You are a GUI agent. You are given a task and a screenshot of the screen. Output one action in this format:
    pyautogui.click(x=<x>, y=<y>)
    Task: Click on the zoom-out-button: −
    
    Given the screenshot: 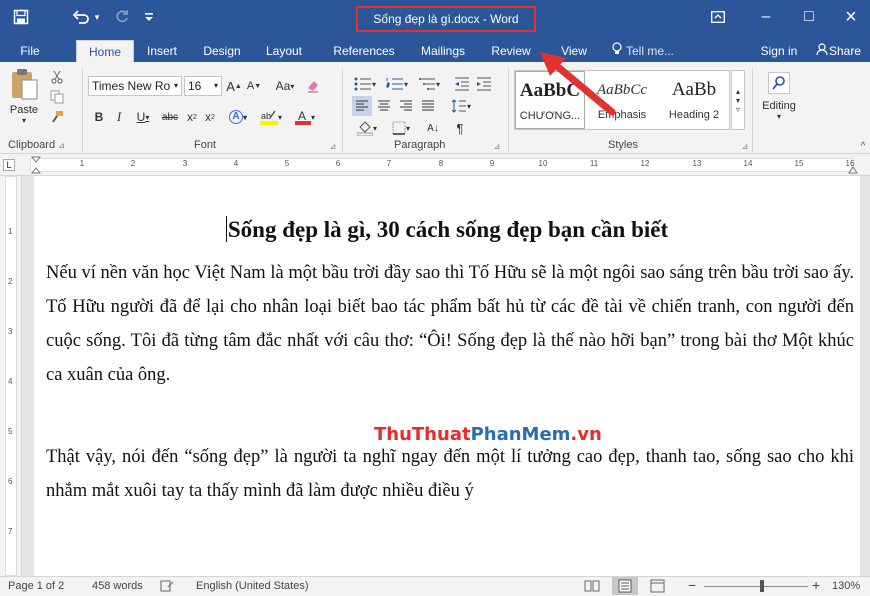 What is the action you would take?
    pyautogui.click(x=692, y=585)
    